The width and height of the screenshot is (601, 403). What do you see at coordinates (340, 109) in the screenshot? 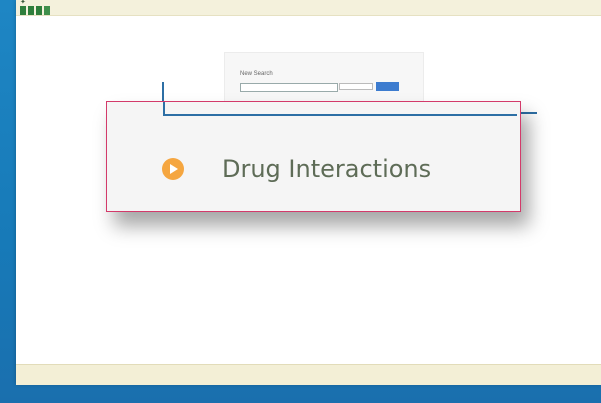
I see `callout-results-outline` at bounding box center [340, 109].